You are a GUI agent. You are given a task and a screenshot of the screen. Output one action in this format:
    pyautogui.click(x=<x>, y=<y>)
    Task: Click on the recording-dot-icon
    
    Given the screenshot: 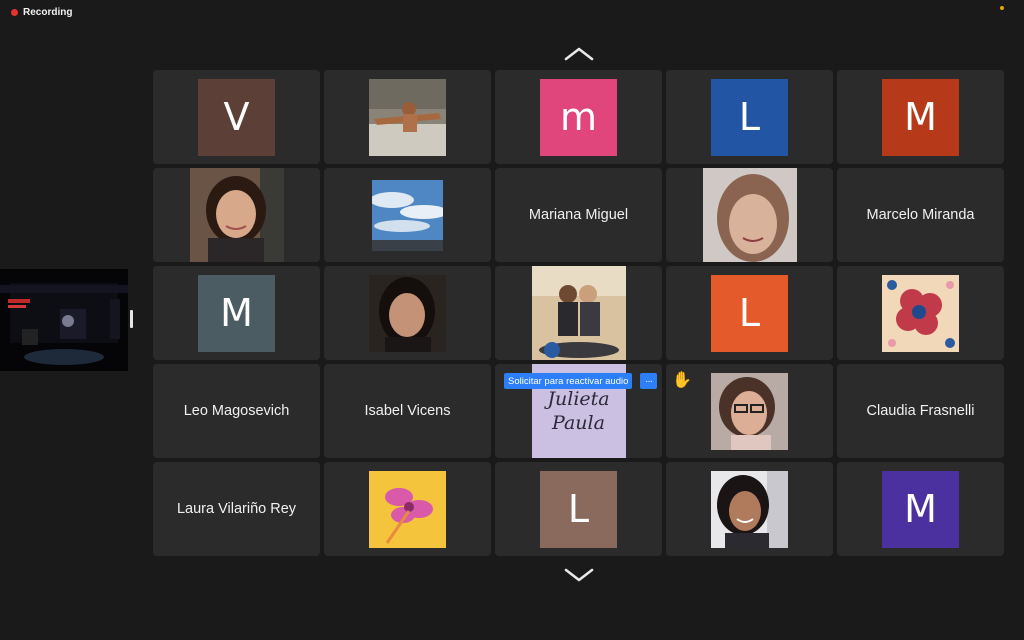 What is the action you would take?
    pyautogui.click(x=14, y=12)
    